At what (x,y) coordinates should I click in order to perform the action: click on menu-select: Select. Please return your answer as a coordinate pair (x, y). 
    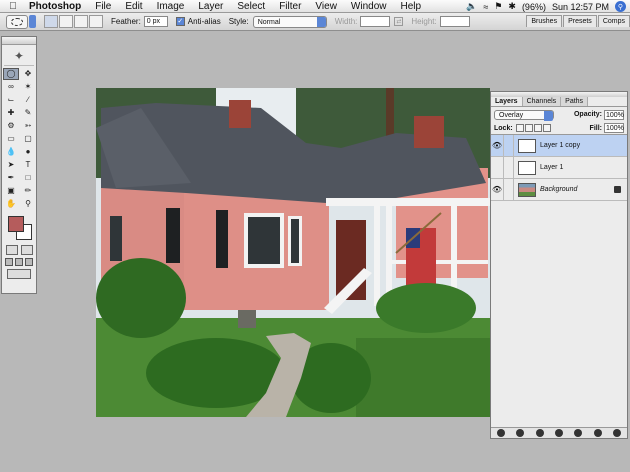
    Looking at the image, I should click on (251, 6).